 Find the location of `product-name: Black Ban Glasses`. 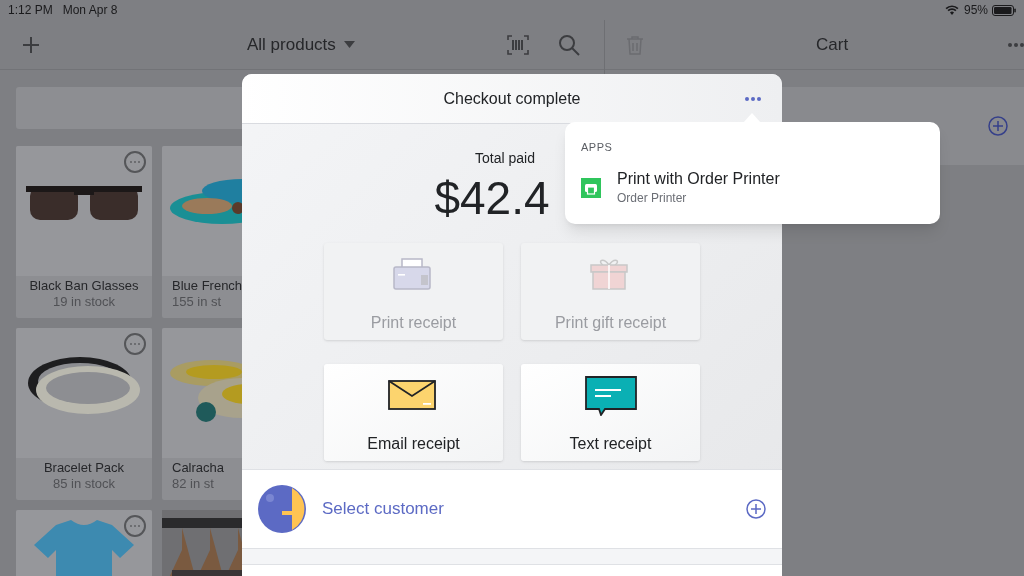

product-name: Black Ban Glasses is located at coordinates (84, 285).